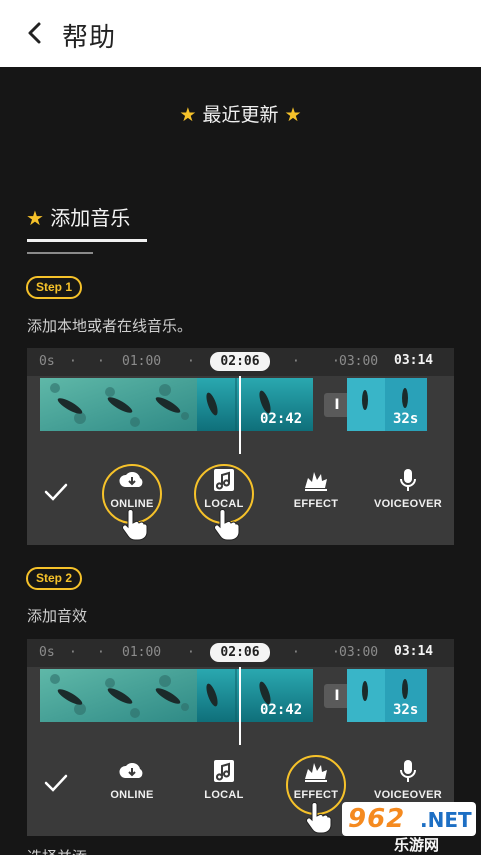 This screenshot has width=481, height=855. What do you see at coordinates (60, 253) in the screenshot?
I see `section-underline-secondary` at bounding box center [60, 253].